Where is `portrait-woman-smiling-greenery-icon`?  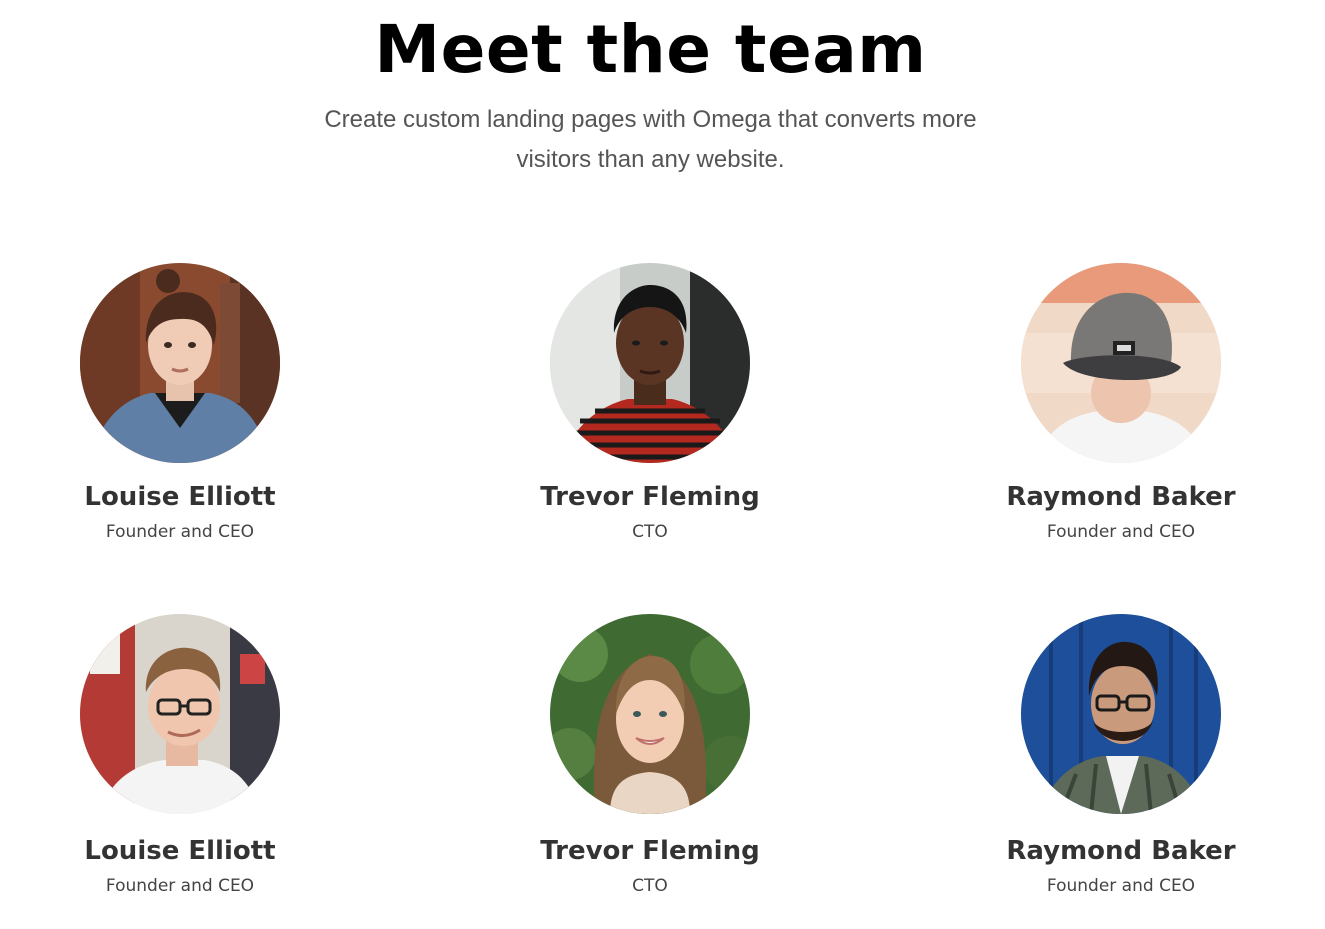 portrait-woman-smiling-greenery-icon is located at coordinates (650, 714).